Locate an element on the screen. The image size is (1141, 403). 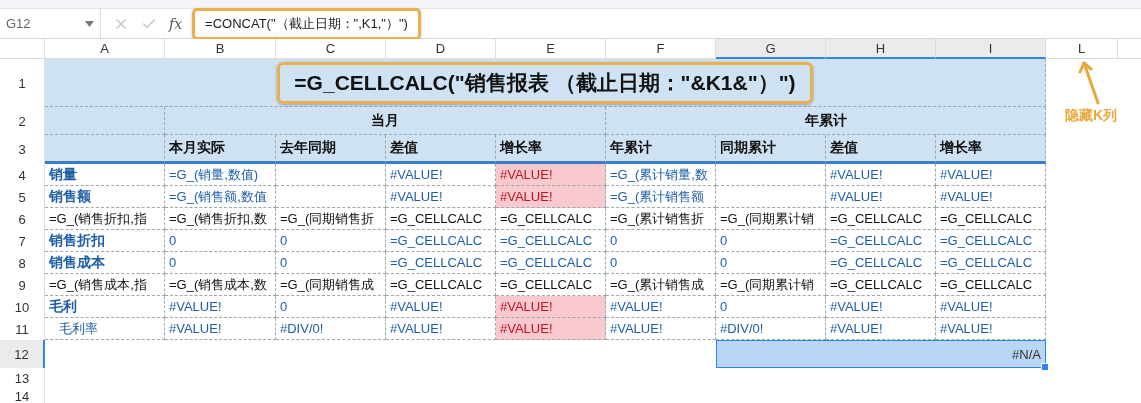
column-header: C is located at coordinates (331, 49).